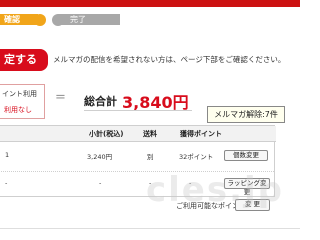 This screenshot has height=240, width=320. Describe the element at coordinates (150, 157) in the screenshot. I see `row-shipping: 別` at that location.